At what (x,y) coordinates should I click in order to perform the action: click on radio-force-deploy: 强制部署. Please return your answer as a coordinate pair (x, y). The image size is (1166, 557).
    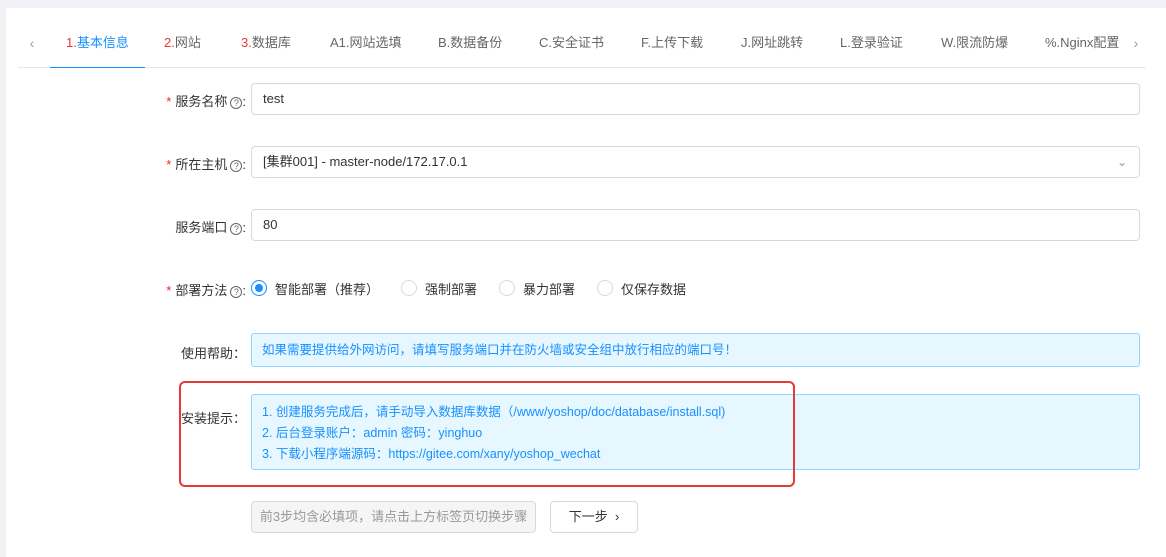
    Looking at the image, I should click on (439, 288).